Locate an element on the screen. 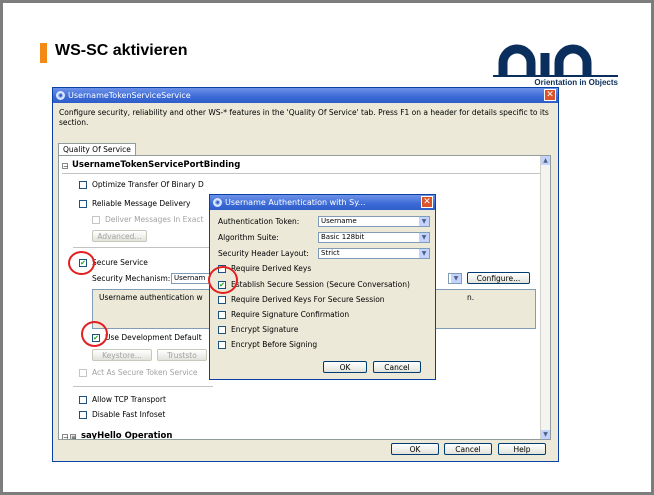 This screenshot has height=495, width=654. layout-label: Security Header Layout: is located at coordinates (263, 253).